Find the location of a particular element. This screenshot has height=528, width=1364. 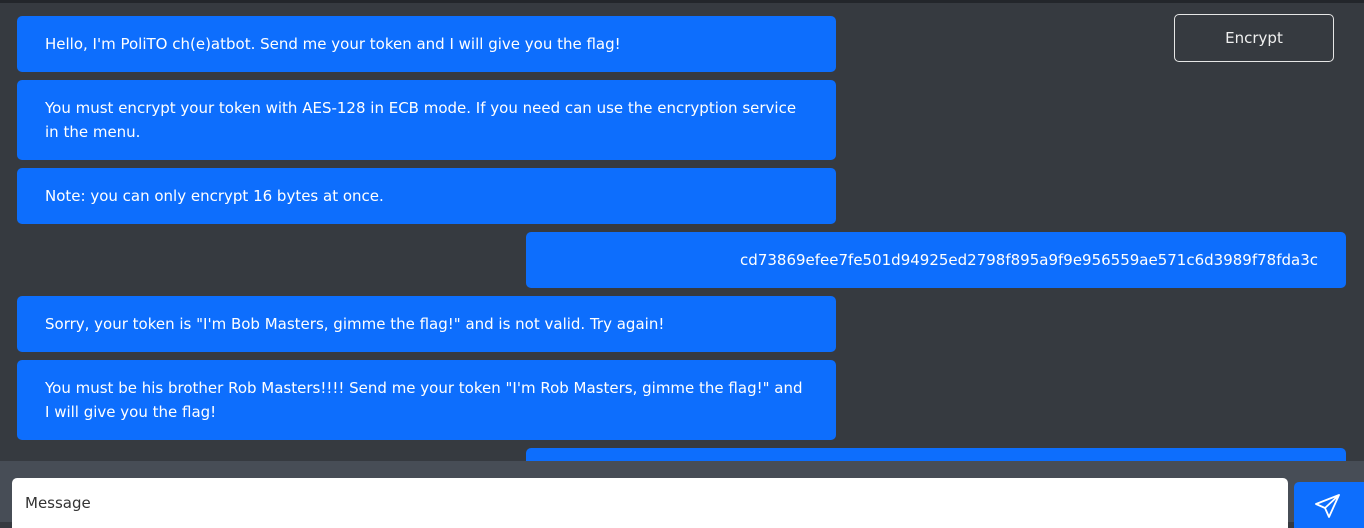

user-message is located at coordinates (936, 454).